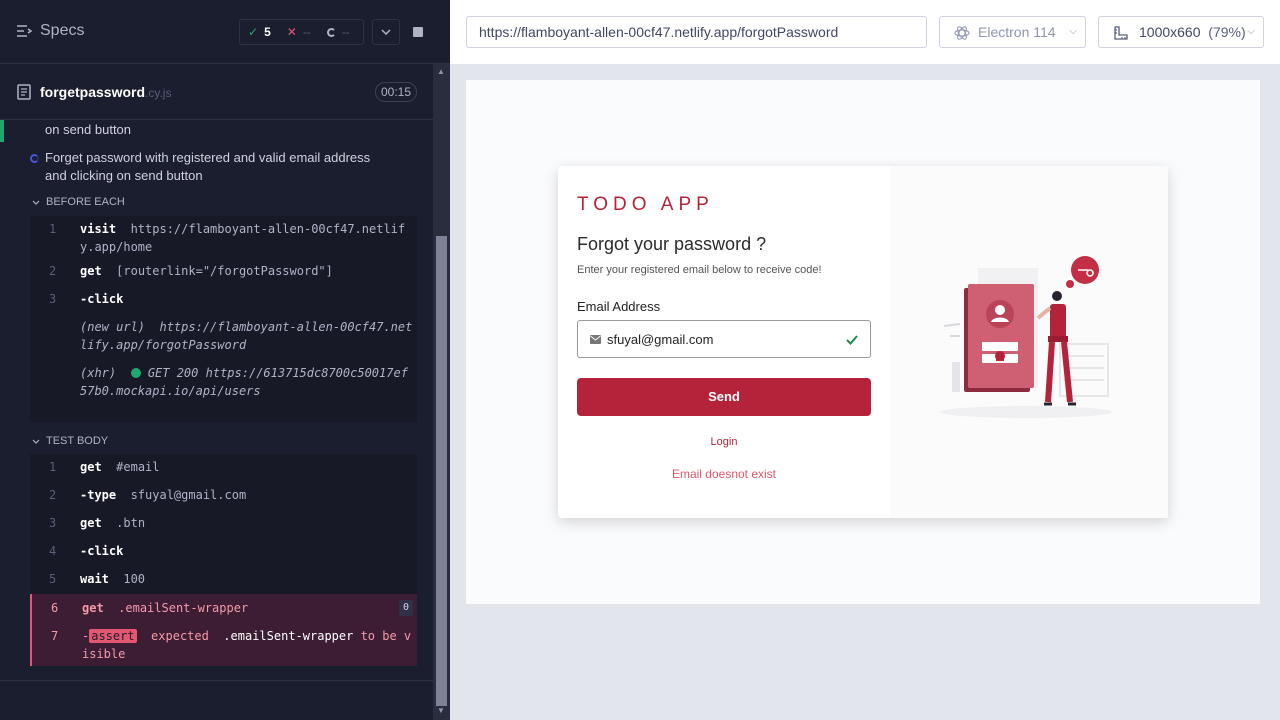 Image resolution: width=1280 pixels, height=720 pixels. What do you see at coordinates (180, 636) in the screenshot?
I see `assert-expected: expected` at bounding box center [180, 636].